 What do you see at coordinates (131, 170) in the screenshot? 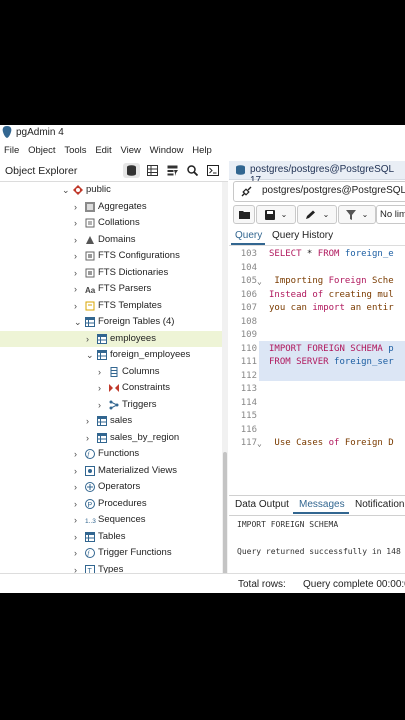
I see `query-tool-button` at bounding box center [131, 170].